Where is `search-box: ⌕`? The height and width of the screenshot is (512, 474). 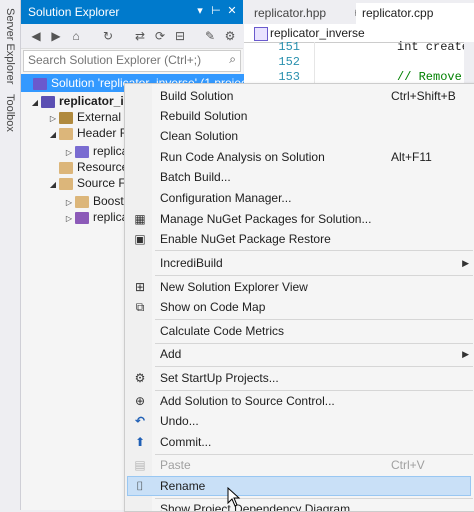 search-box: ⌕ is located at coordinates (132, 61).